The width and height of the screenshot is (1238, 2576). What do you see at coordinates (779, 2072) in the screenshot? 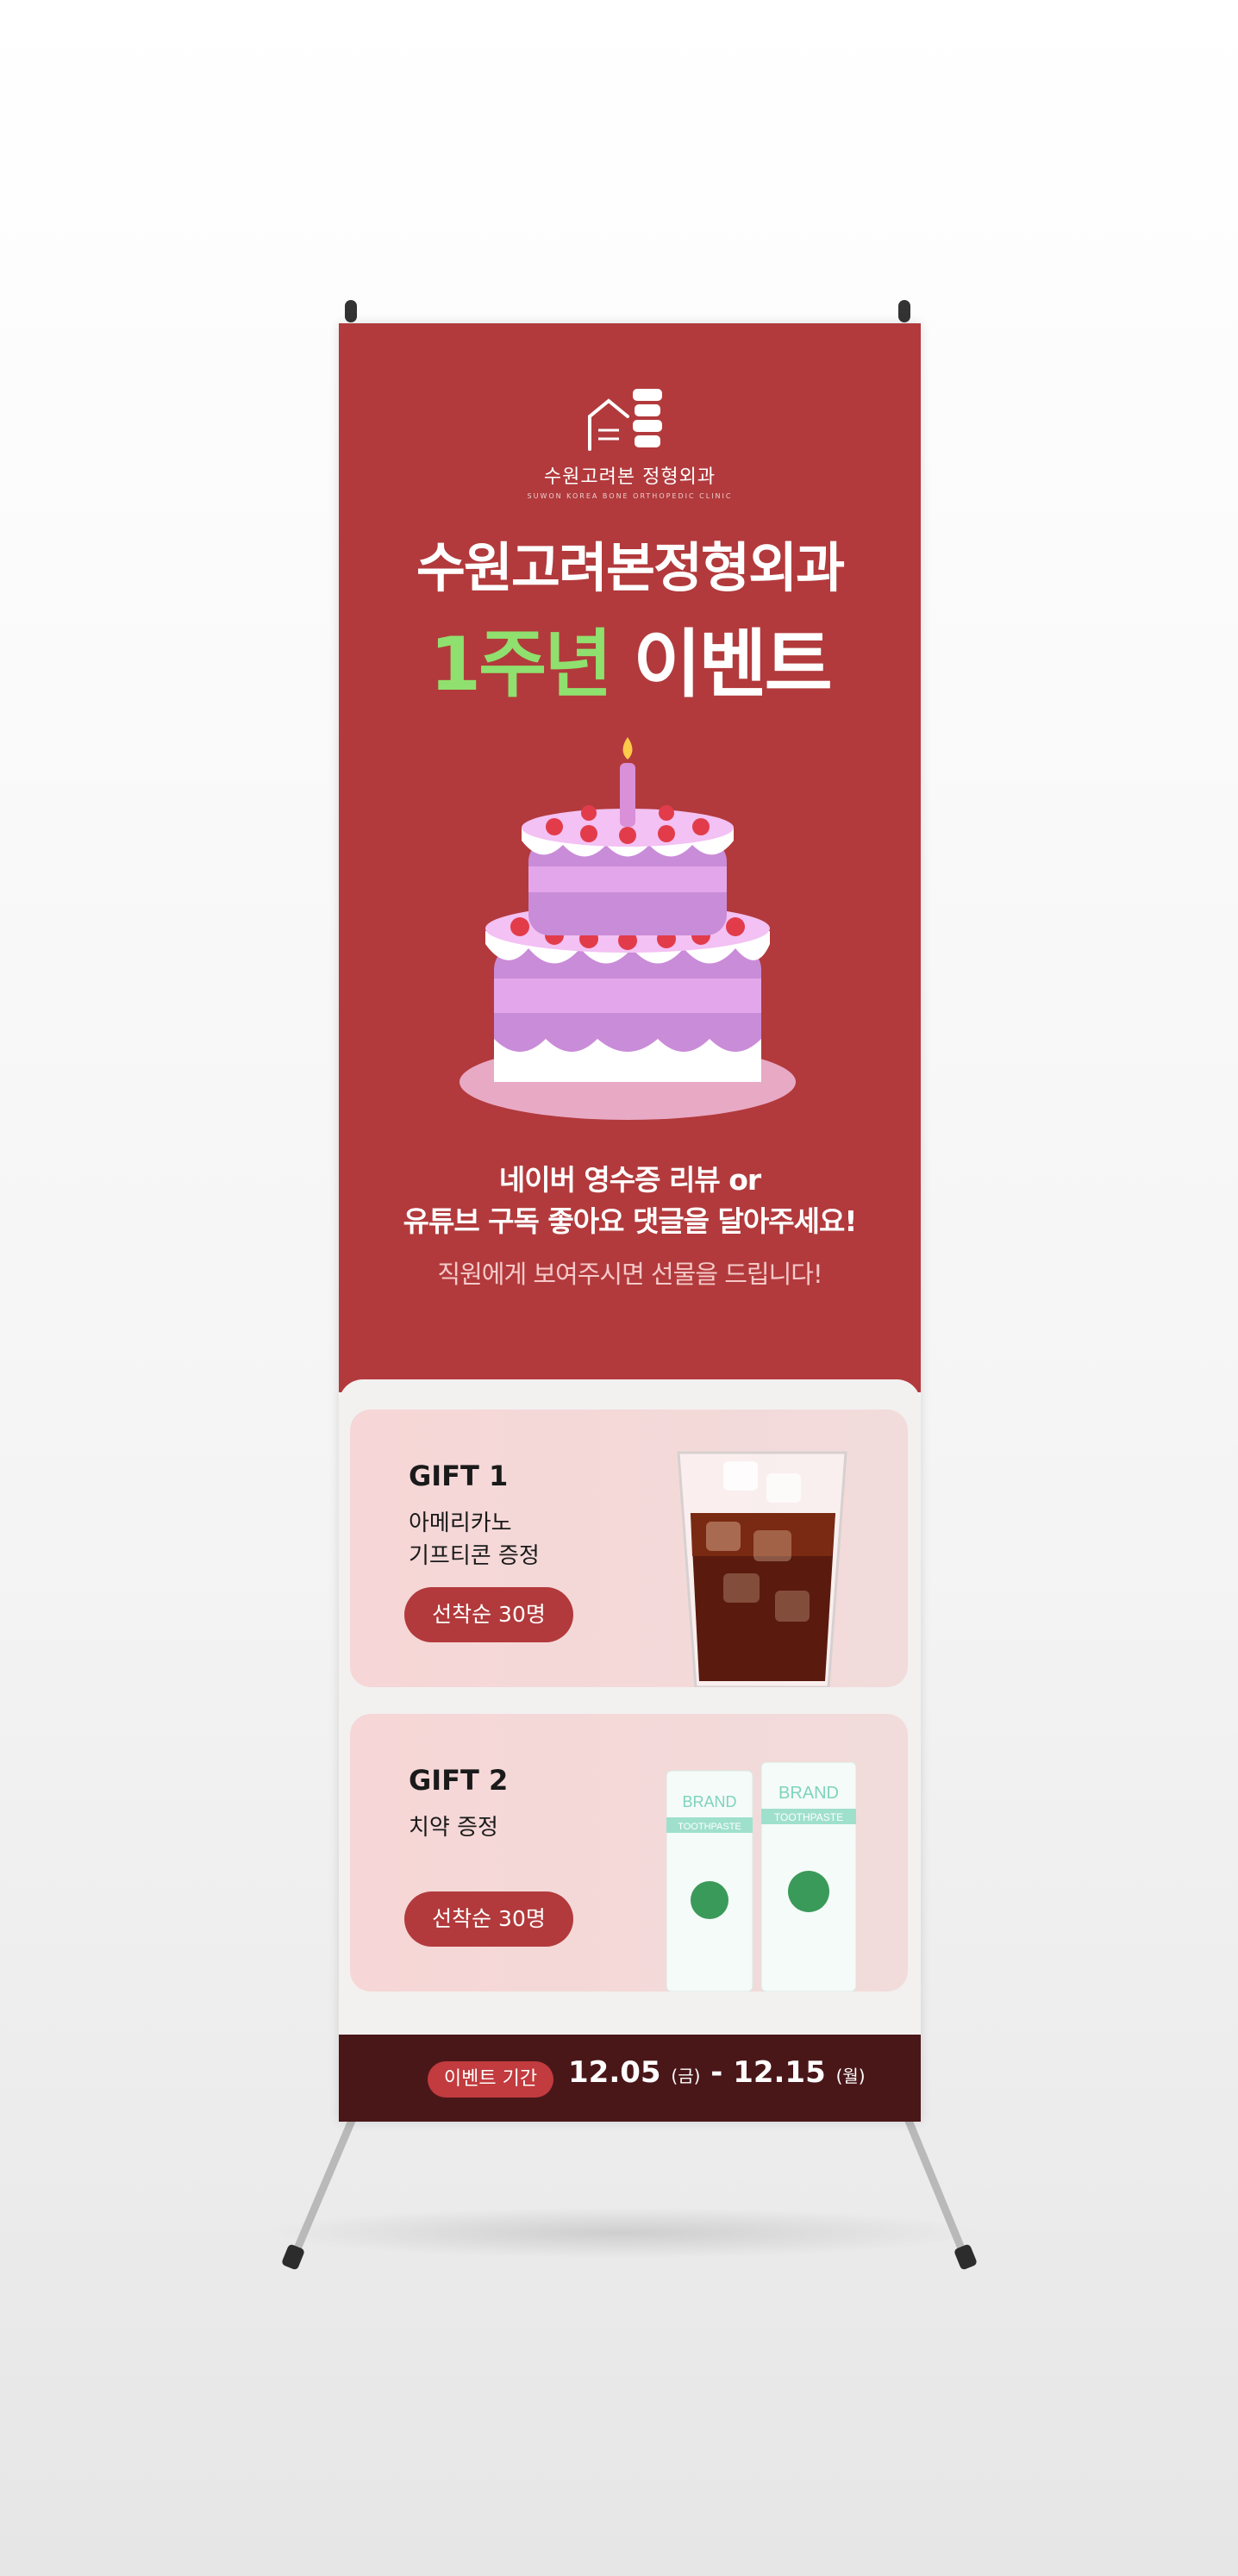
I see `period-end: 12.15` at bounding box center [779, 2072].